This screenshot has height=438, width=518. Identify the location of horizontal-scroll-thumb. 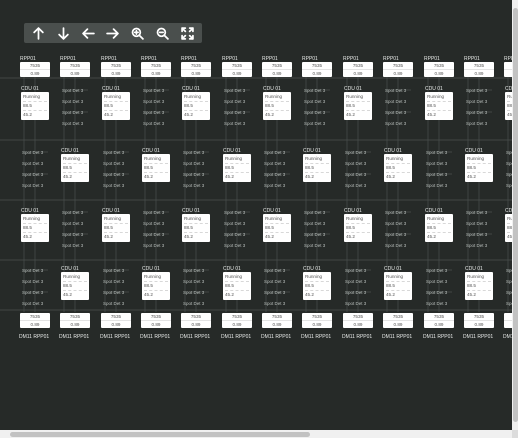
(160, 434).